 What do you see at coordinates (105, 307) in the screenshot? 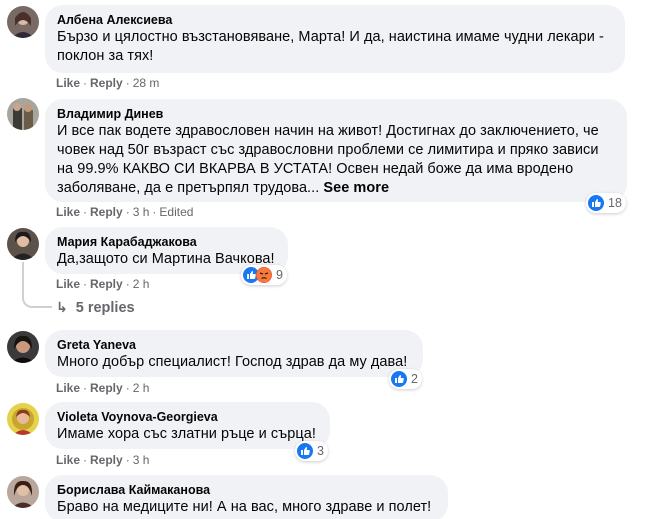
I see `replies-label: 5 replies` at bounding box center [105, 307].